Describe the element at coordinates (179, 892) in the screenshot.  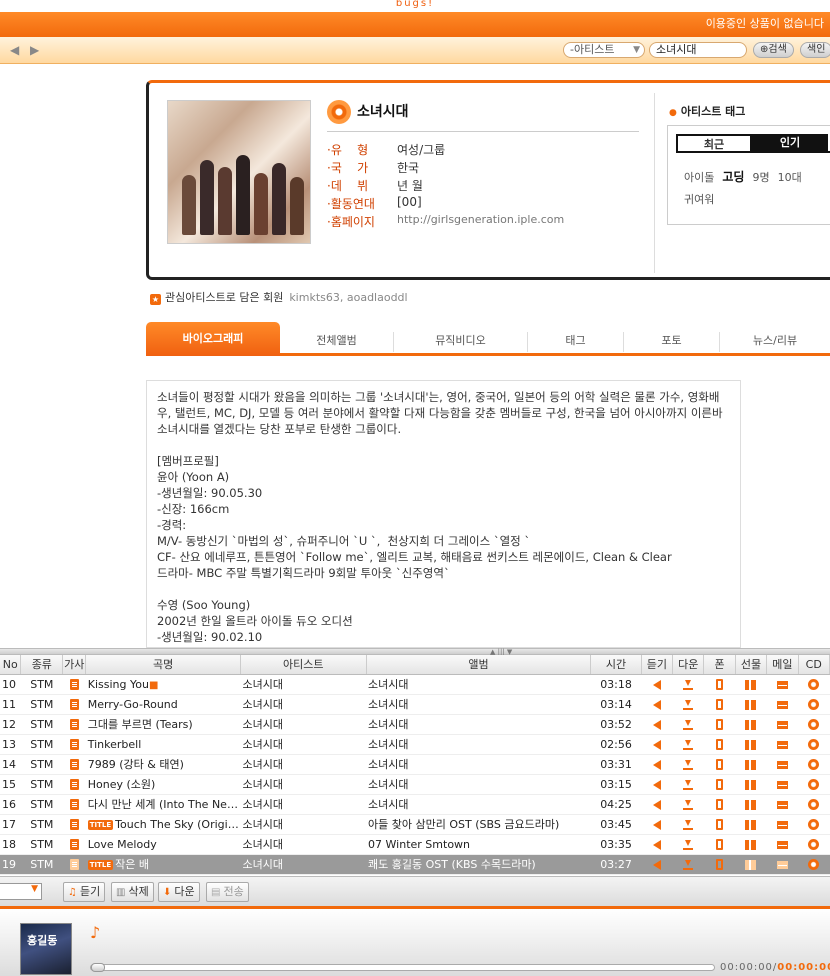
I see `download-button: ⬇ 다운` at that location.